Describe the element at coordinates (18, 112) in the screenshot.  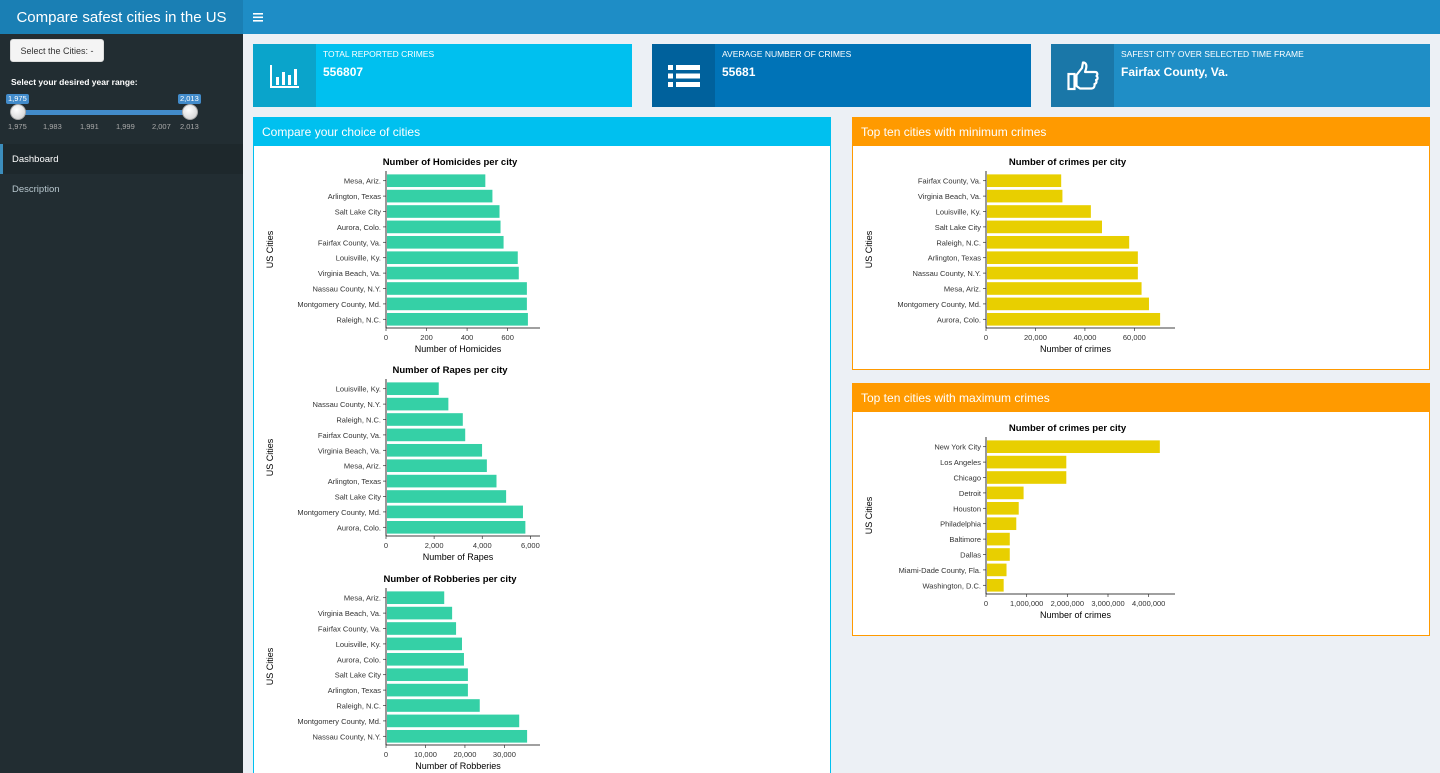
I see `slider-from-handle` at that location.